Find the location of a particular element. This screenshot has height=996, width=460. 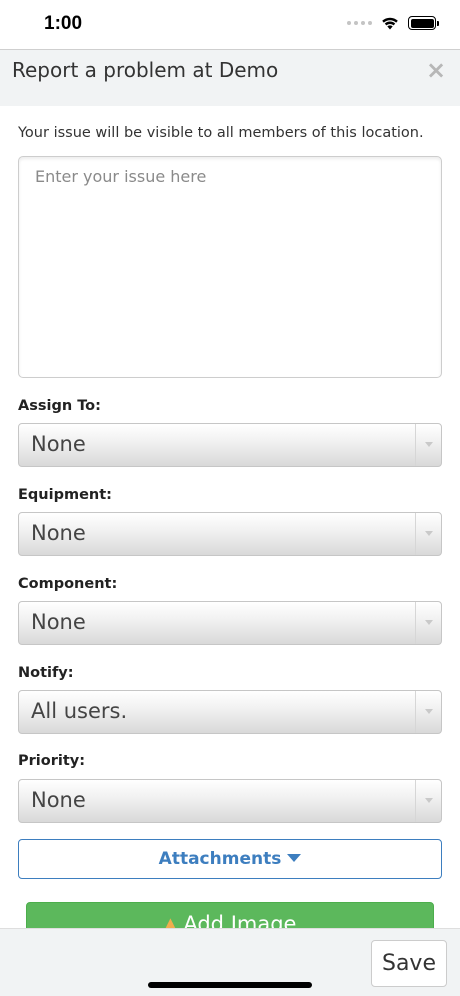

priority-label: Priority: is located at coordinates (52, 761).